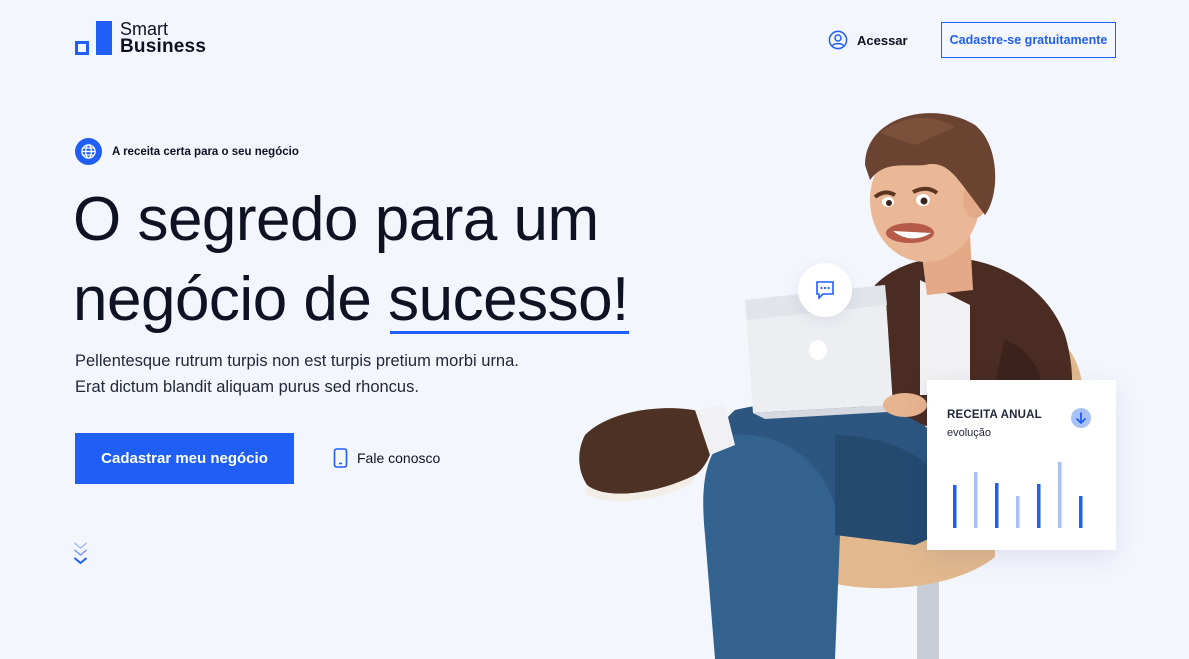 Image resolution: width=1189 pixels, height=659 pixels. Describe the element at coordinates (1081, 418) in the screenshot. I see `arrow-down-icon` at that location.